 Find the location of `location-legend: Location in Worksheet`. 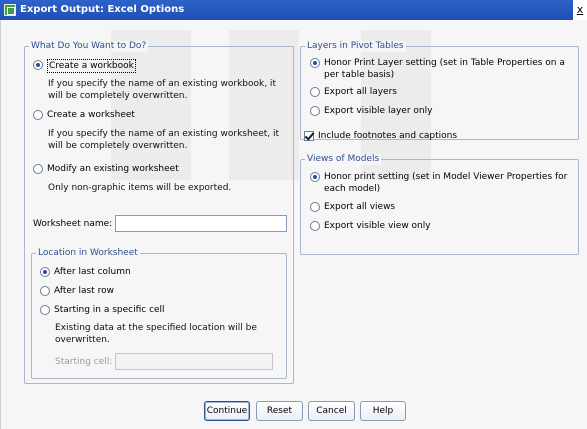

location-legend: Location in Worksheet is located at coordinates (88, 253).